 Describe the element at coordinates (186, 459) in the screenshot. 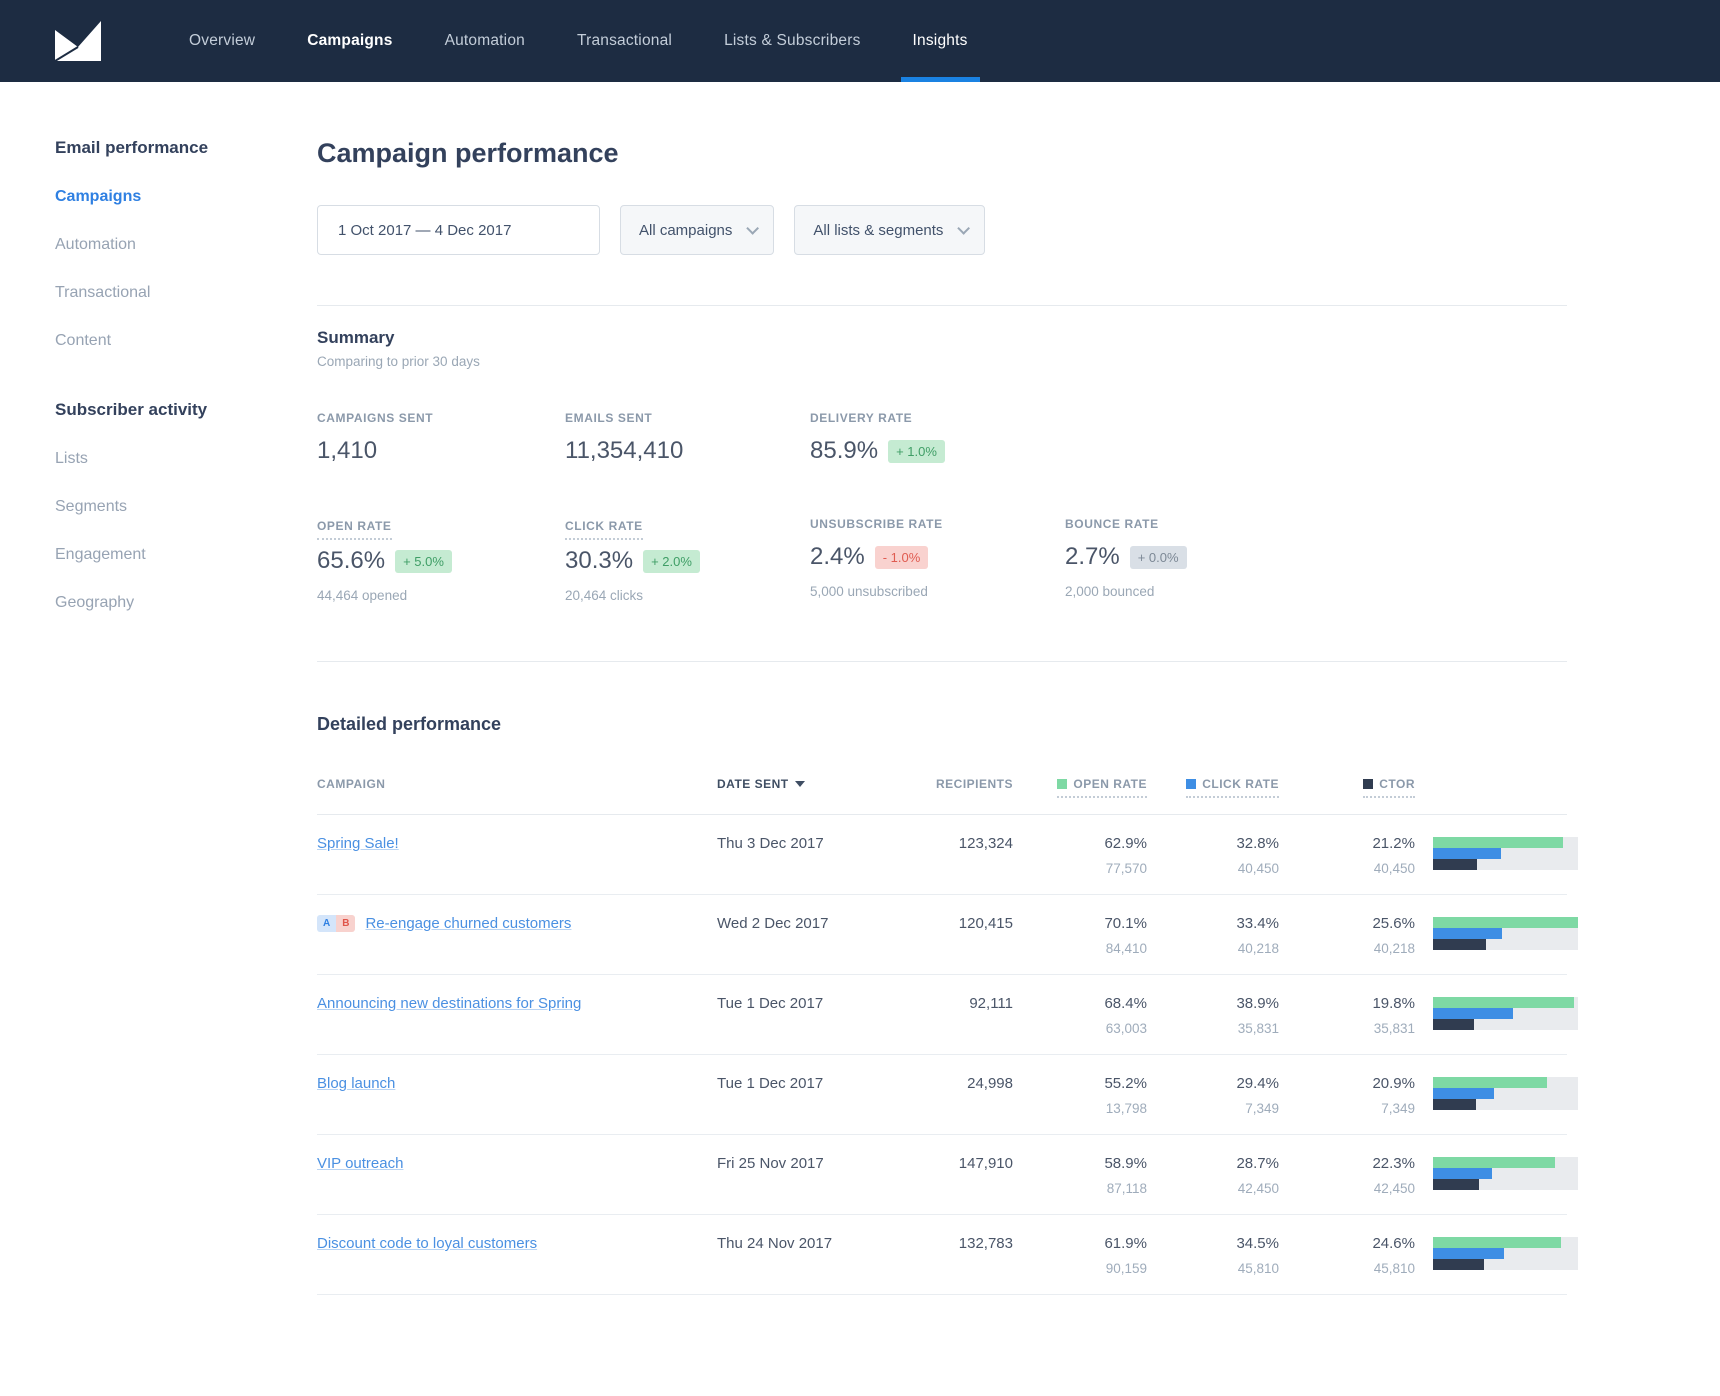

I see `sidebar-item-lists: Lists` at that location.